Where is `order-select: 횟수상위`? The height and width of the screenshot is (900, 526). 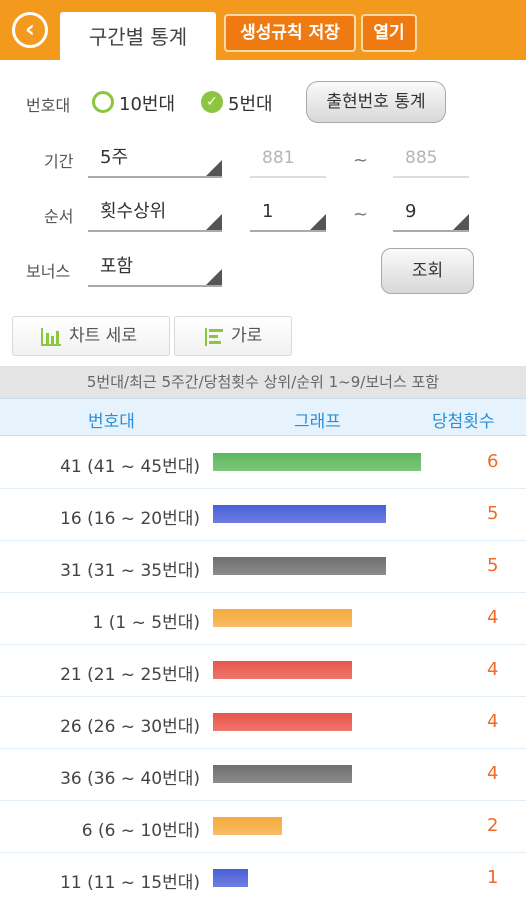 order-select: 횟수상위 is located at coordinates (155, 215).